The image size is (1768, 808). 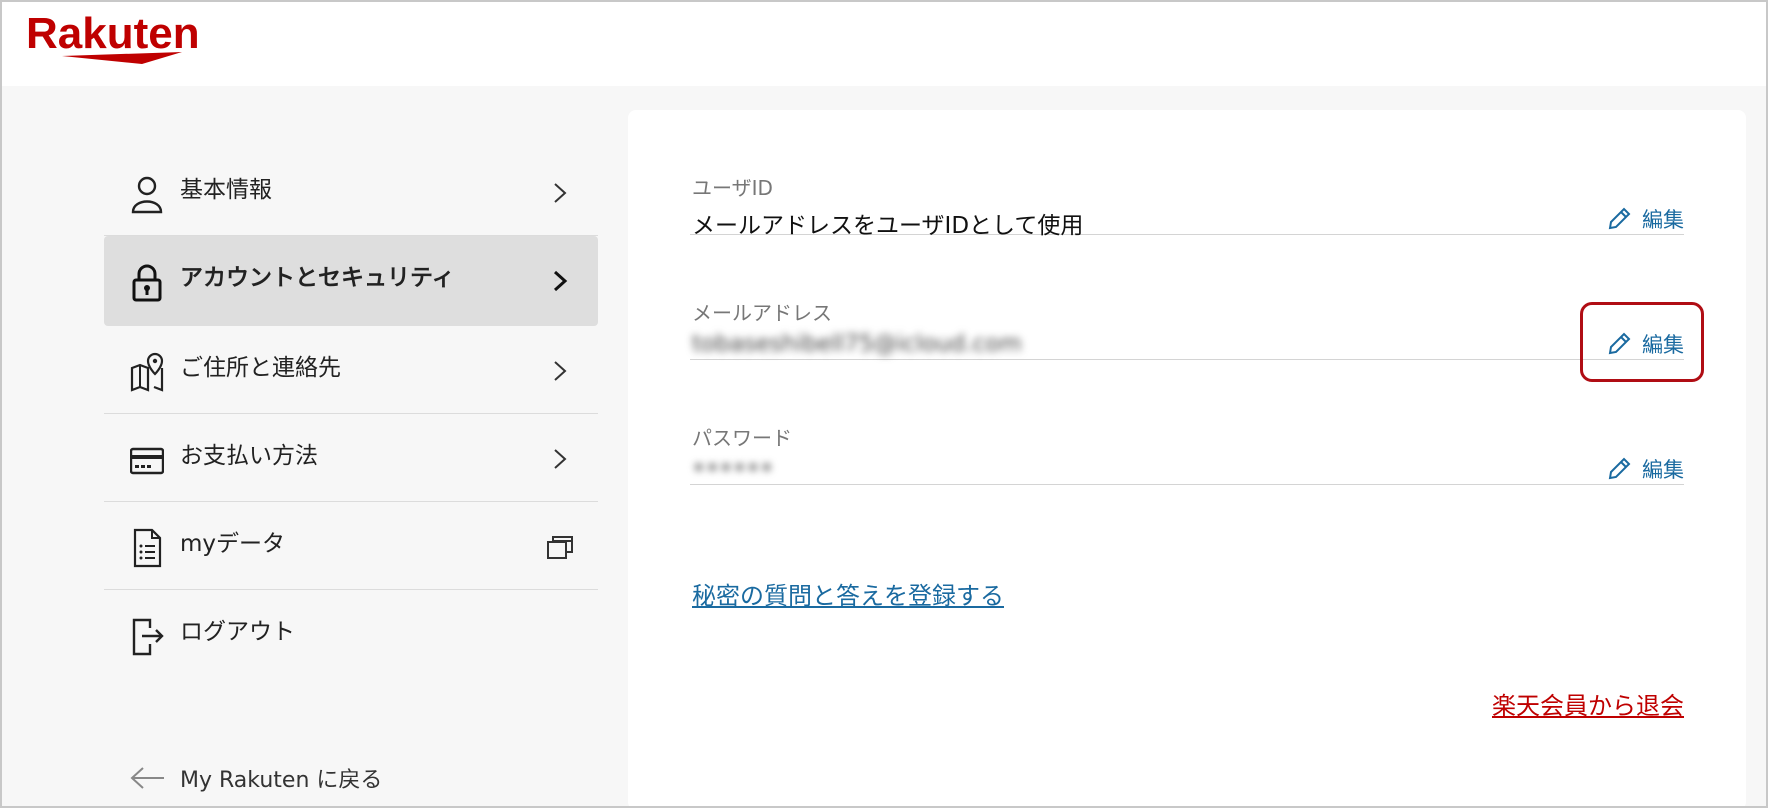 I want to click on sidebar-item-label: アカウントとセキュリティ, so click(x=317, y=278).